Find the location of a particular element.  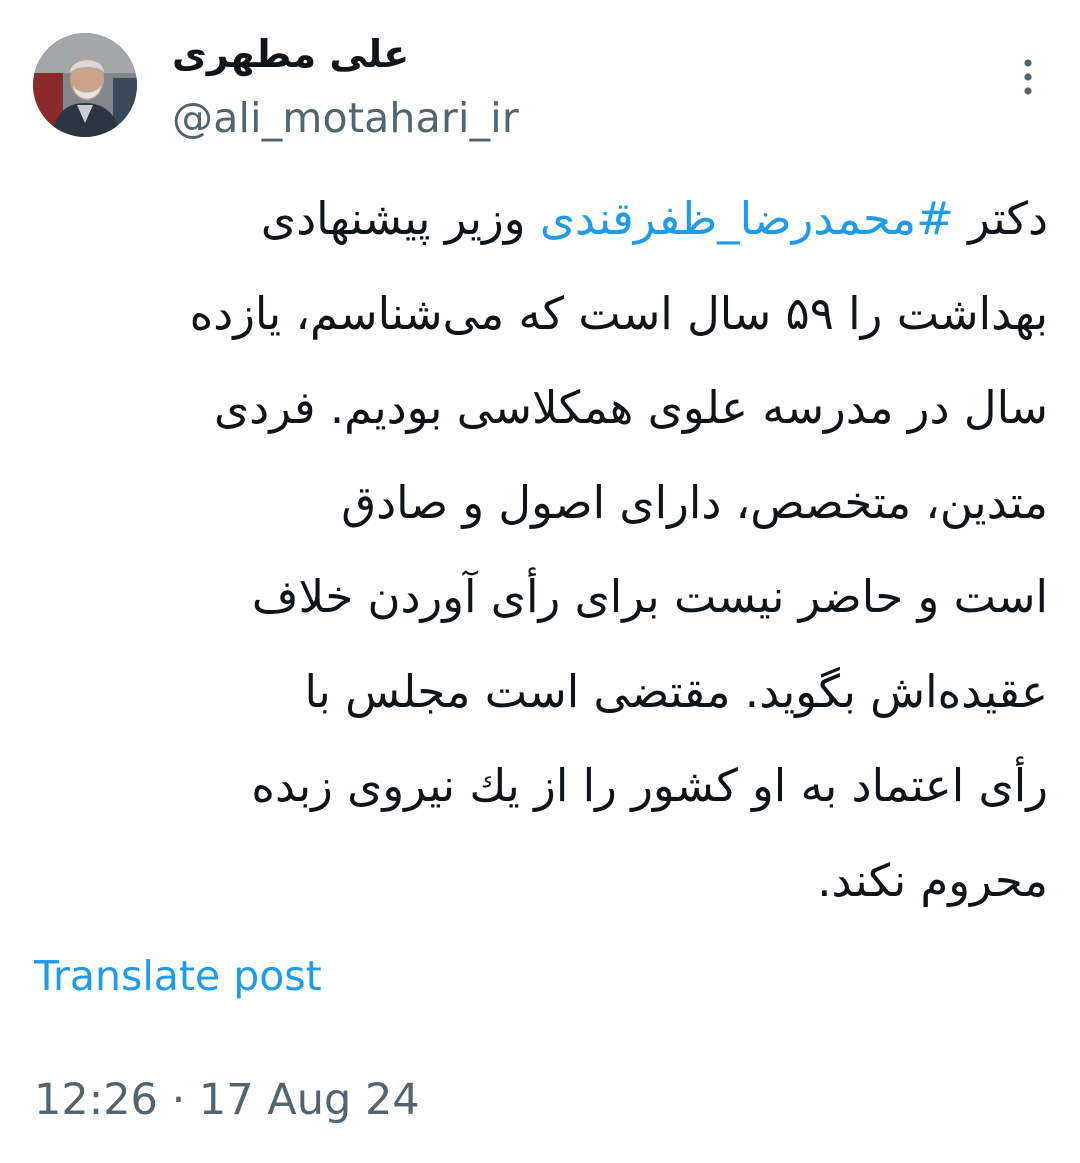

tweet-line: عقیده‌اش بگوید. مقتضی است مجلس با is located at coordinates (676, 691).